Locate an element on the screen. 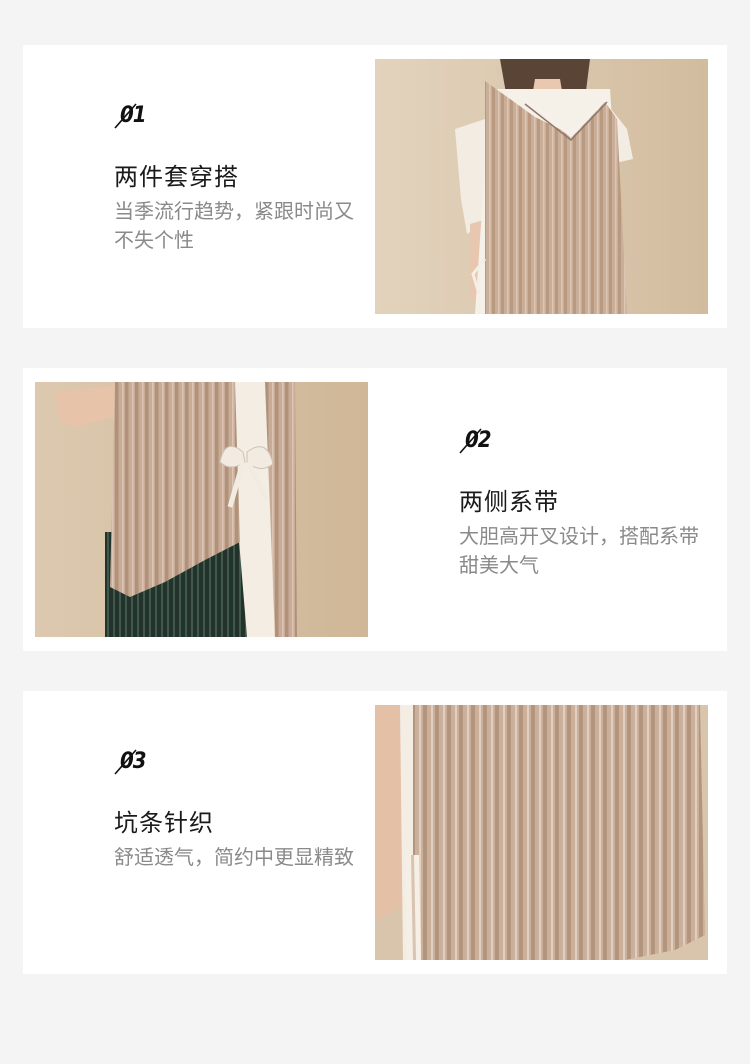  feature-number-mark-3: 03 is located at coordinates (134, 762).